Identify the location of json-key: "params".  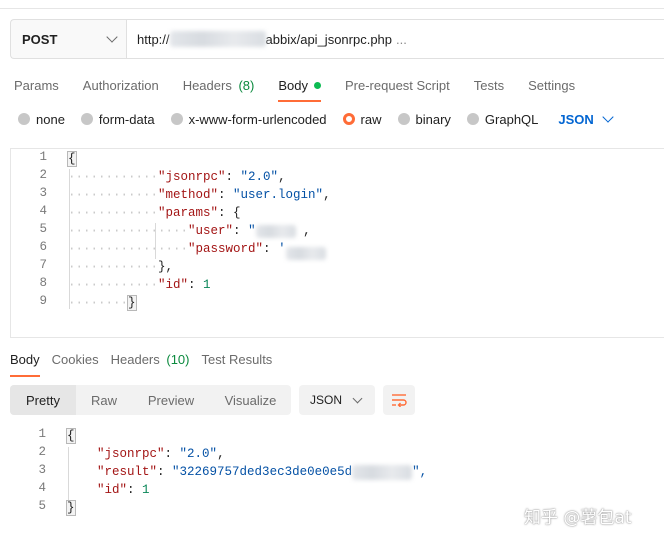
(188, 213).